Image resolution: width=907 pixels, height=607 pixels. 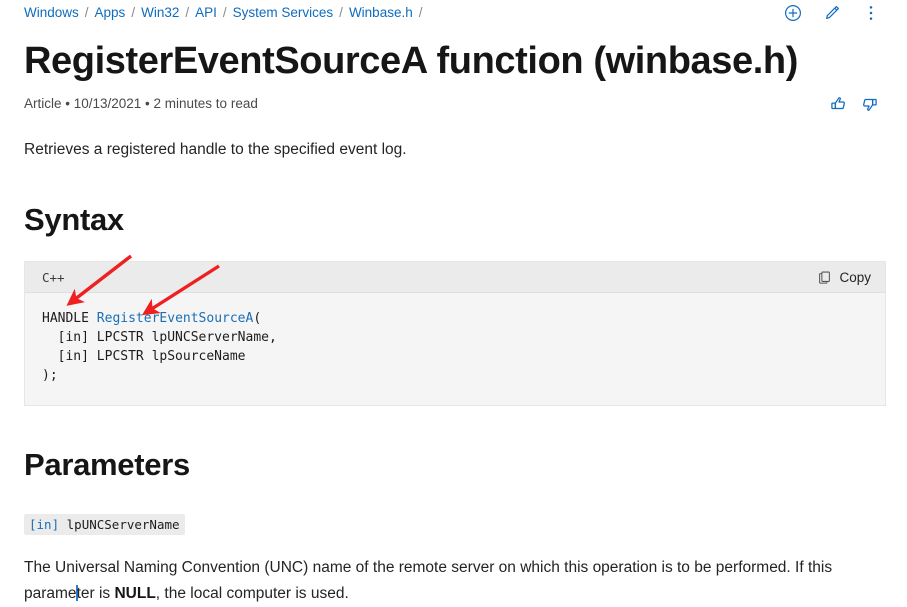 I want to click on breadcrumb-item-windows: Windows, so click(x=51, y=13).